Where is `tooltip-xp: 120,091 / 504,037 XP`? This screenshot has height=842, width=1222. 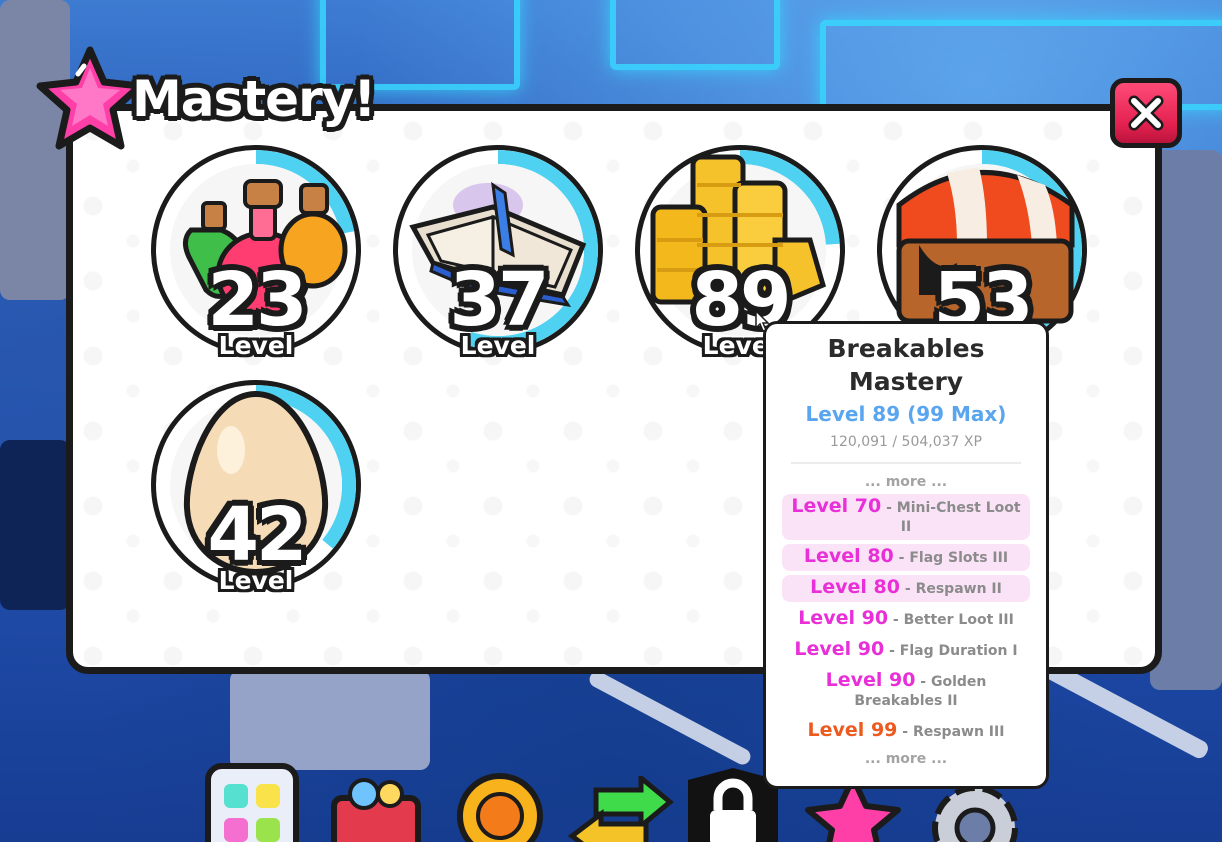
tooltip-xp: 120,091 / 504,037 XP is located at coordinates (906, 442).